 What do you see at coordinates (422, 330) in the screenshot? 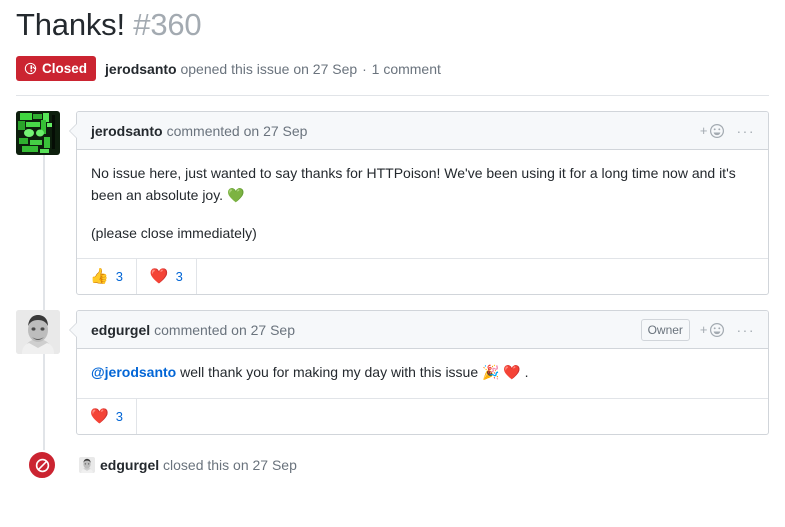
I see `comment-header: edgurgel commented on 27 Sep Owner + ···` at bounding box center [422, 330].